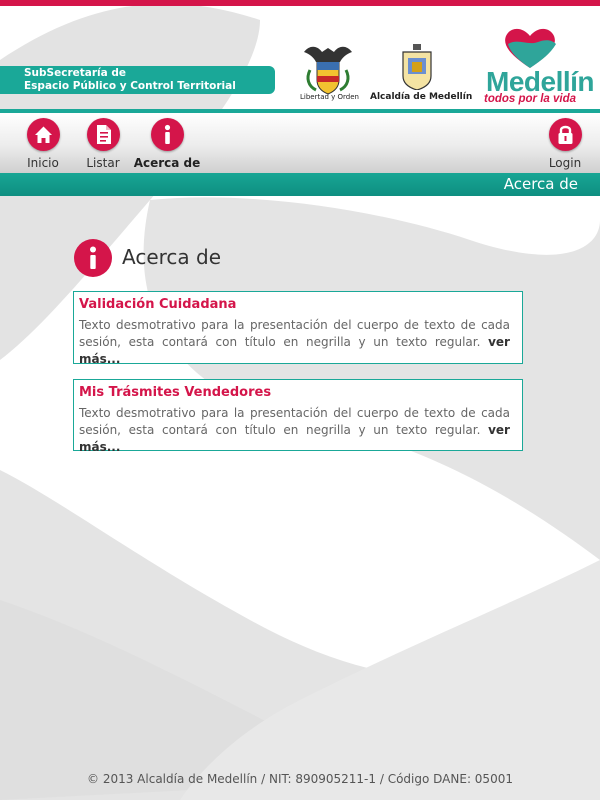  What do you see at coordinates (565, 134) in the screenshot?
I see `lock-icon` at bounding box center [565, 134].